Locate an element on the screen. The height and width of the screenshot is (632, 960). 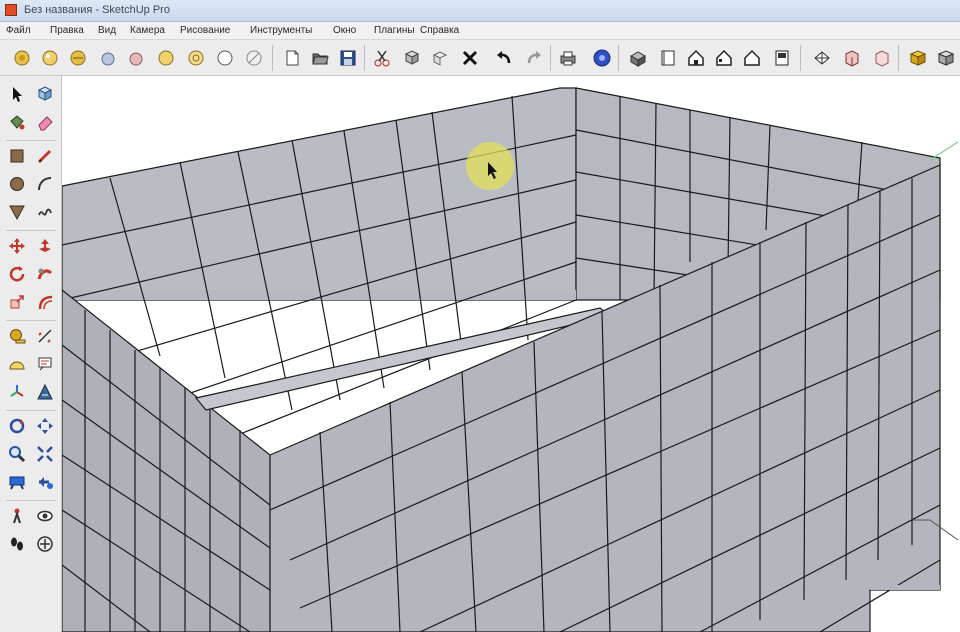
3d-warehouse-icon is located at coordinates (946, 58).